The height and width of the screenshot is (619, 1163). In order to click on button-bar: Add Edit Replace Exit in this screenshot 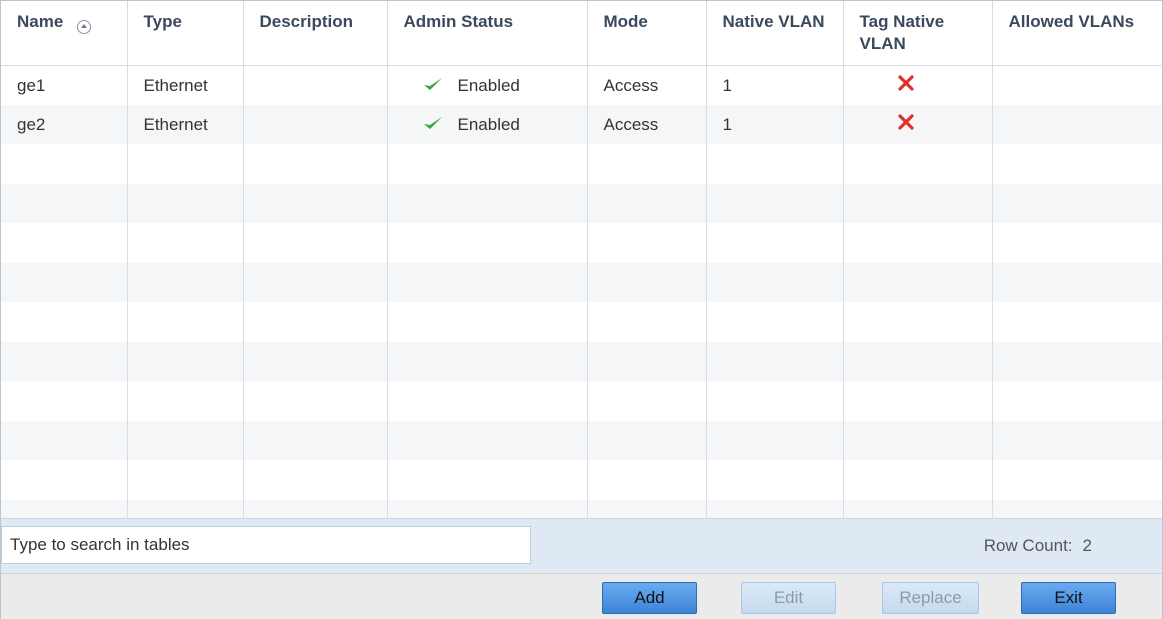, I will do `click(581, 596)`.